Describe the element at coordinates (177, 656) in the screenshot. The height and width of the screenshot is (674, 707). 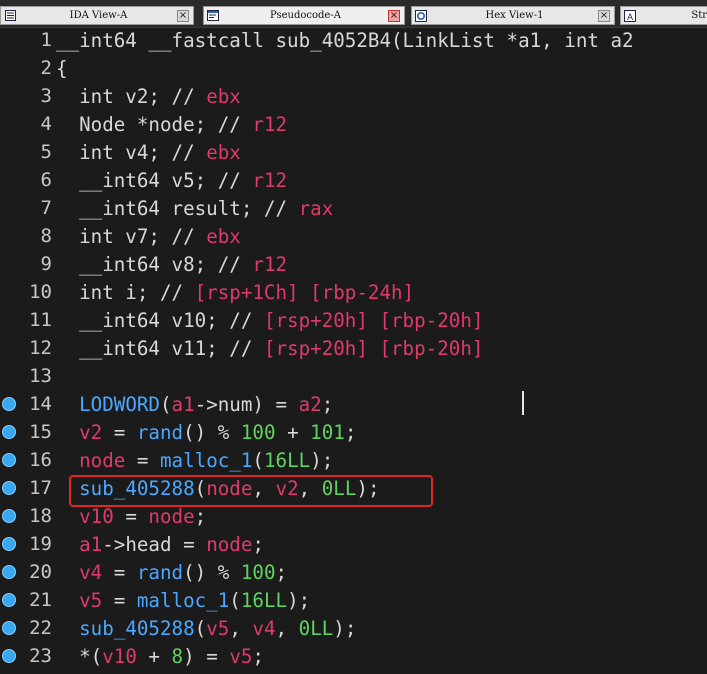
I see `code-token: 8` at that location.